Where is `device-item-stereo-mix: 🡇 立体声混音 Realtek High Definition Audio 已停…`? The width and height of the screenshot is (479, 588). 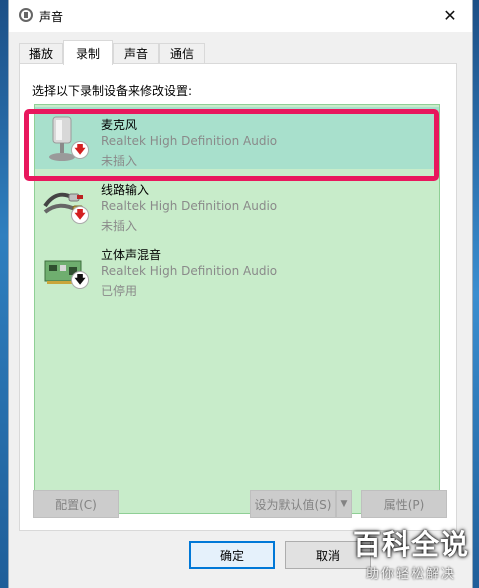 device-item-stereo-mix: 🡇 立体声混音 Realtek High Definition Audio 已停… is located at coordinates (237, 268).